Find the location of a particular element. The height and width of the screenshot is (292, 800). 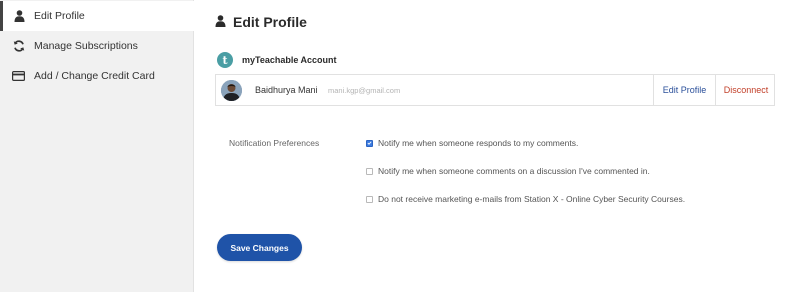

page-title: Edit Profile is located at coordinates (261, 22).